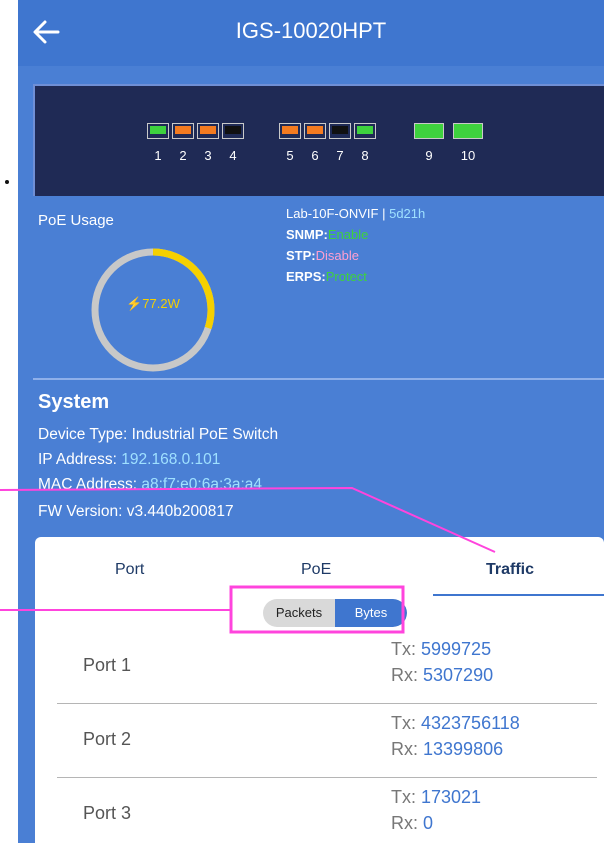  Describe the element at coordinates (332, 213) in the screenshot. I see `device-name: Lab-10F-ONVIF` at that location.